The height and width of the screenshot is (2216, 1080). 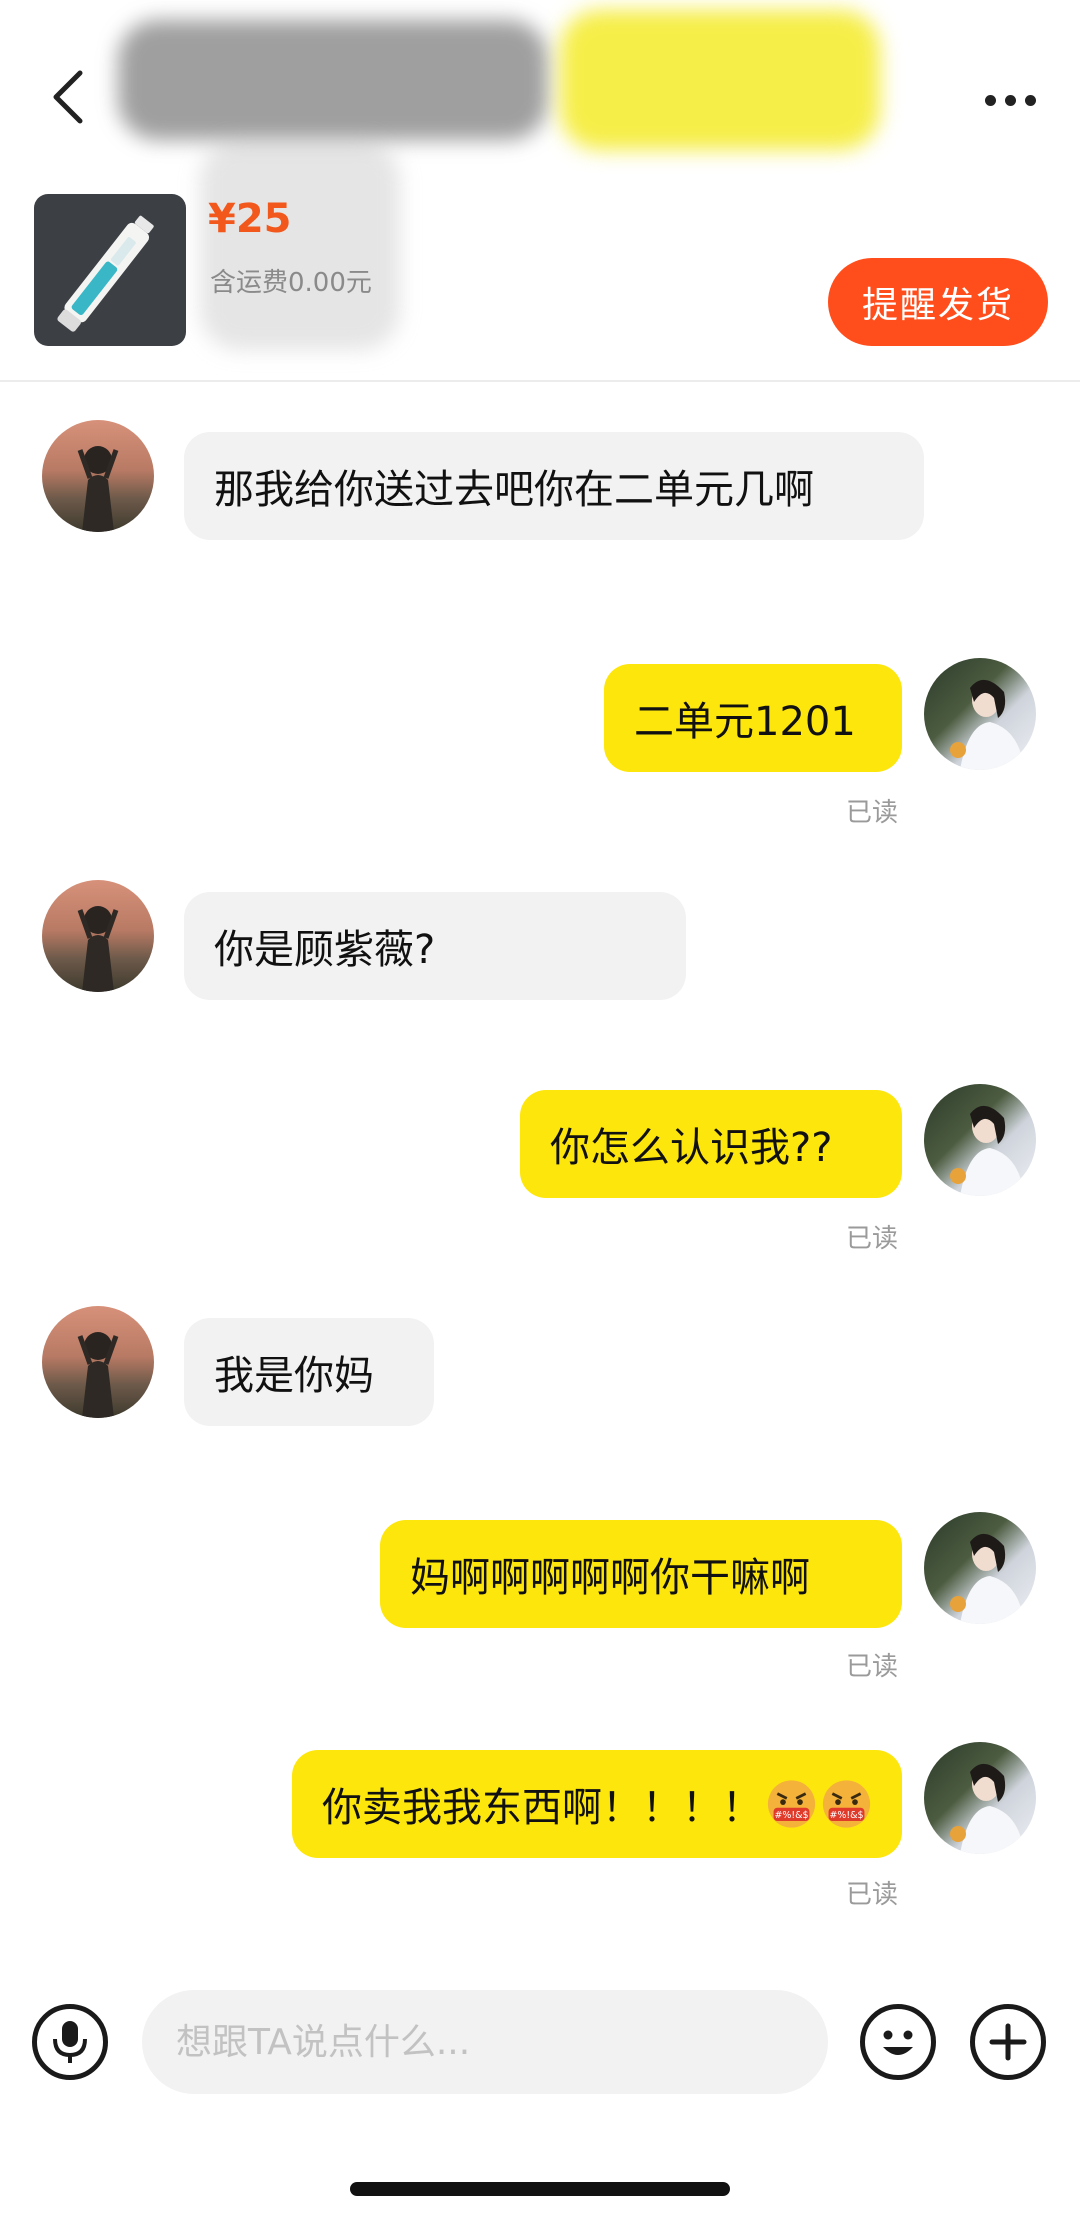 I want to click on more-options-button, so click(x=1010, y=100).